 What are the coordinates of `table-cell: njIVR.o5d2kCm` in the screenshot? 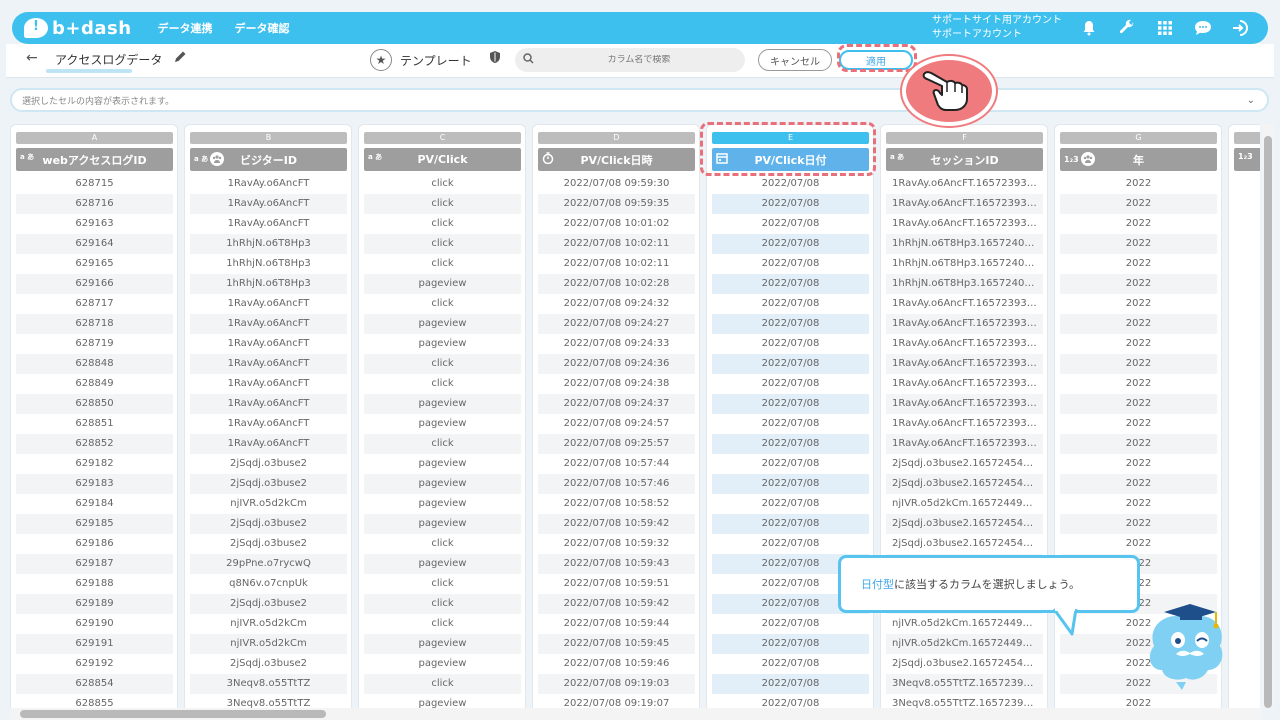 It's located at (268, 644).